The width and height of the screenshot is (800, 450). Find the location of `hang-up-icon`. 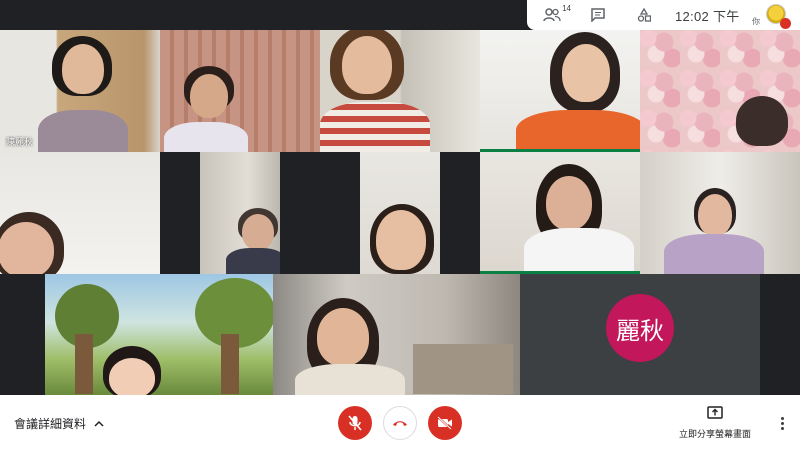

hang-up-icon is located at coordinates (400, 423).